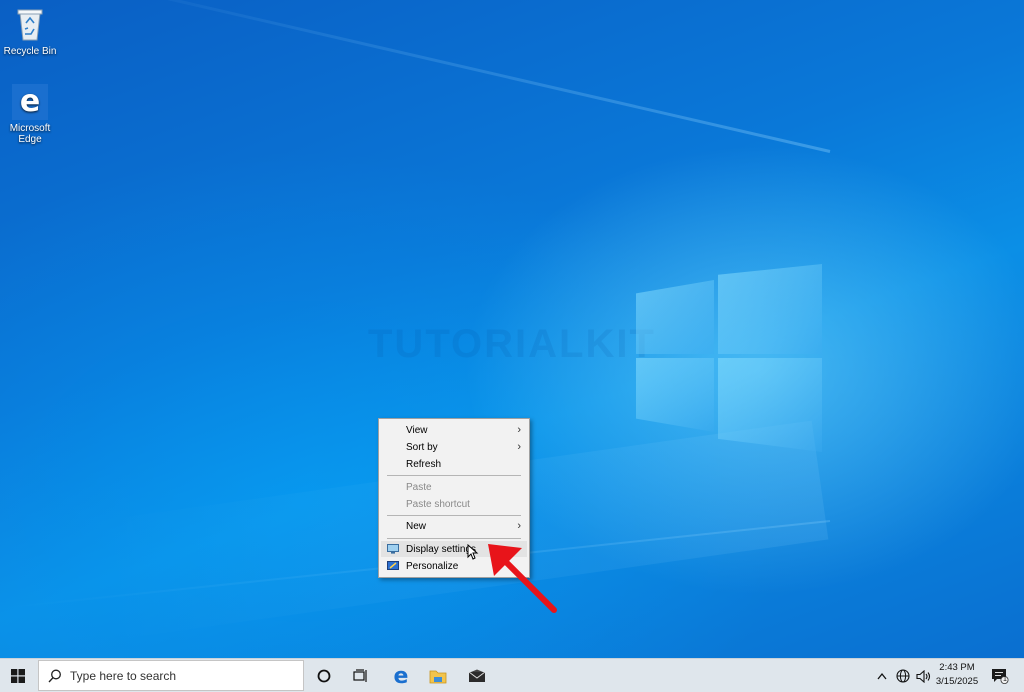  I want to click on menu-item-view: View ›, so click(454, 430).